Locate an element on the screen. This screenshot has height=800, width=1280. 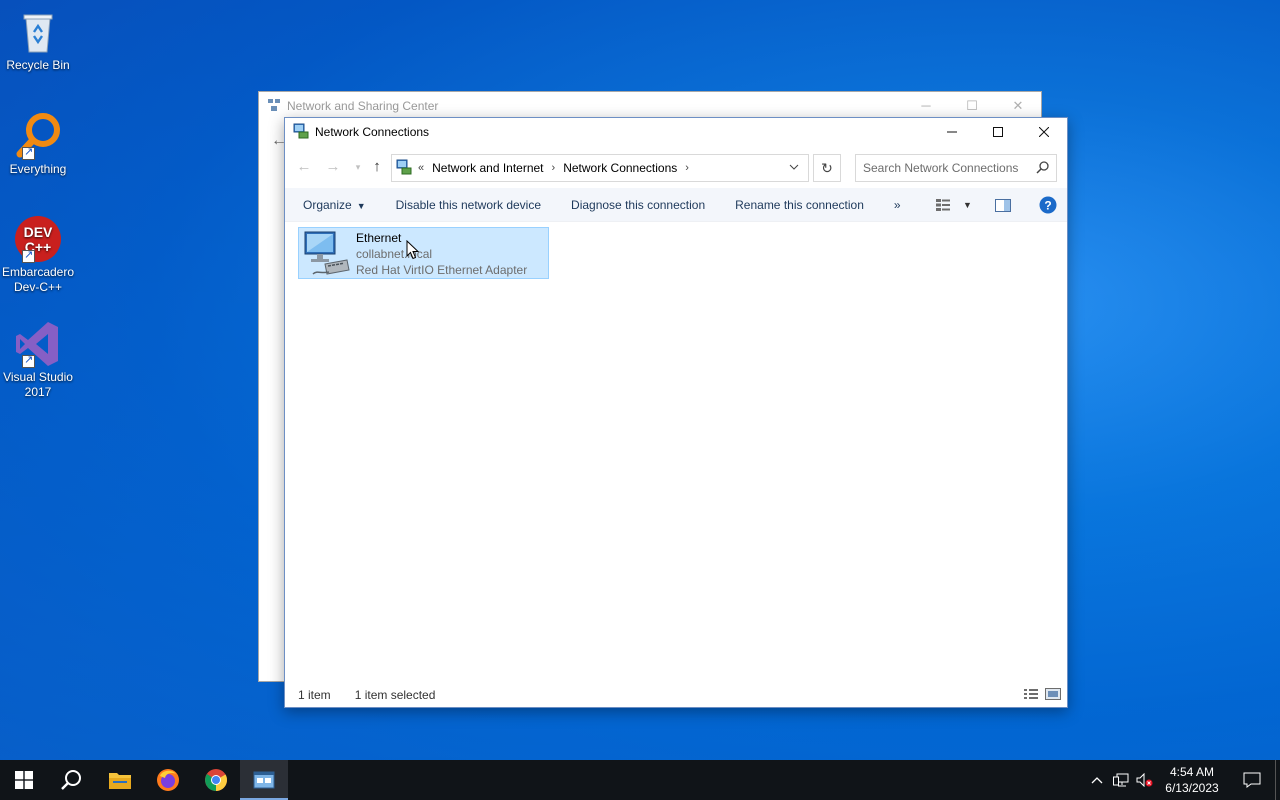
firefox-button is located at coordinates (168, 780).